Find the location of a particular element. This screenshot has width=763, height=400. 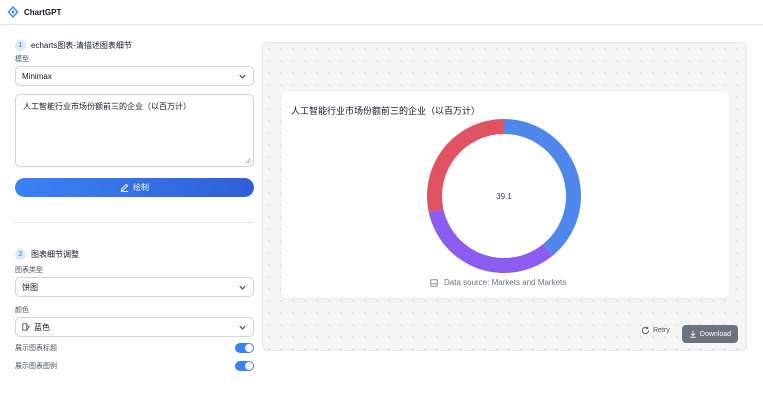

data-source: Data source: Markets and Markets is located at coordinates (498, 282).